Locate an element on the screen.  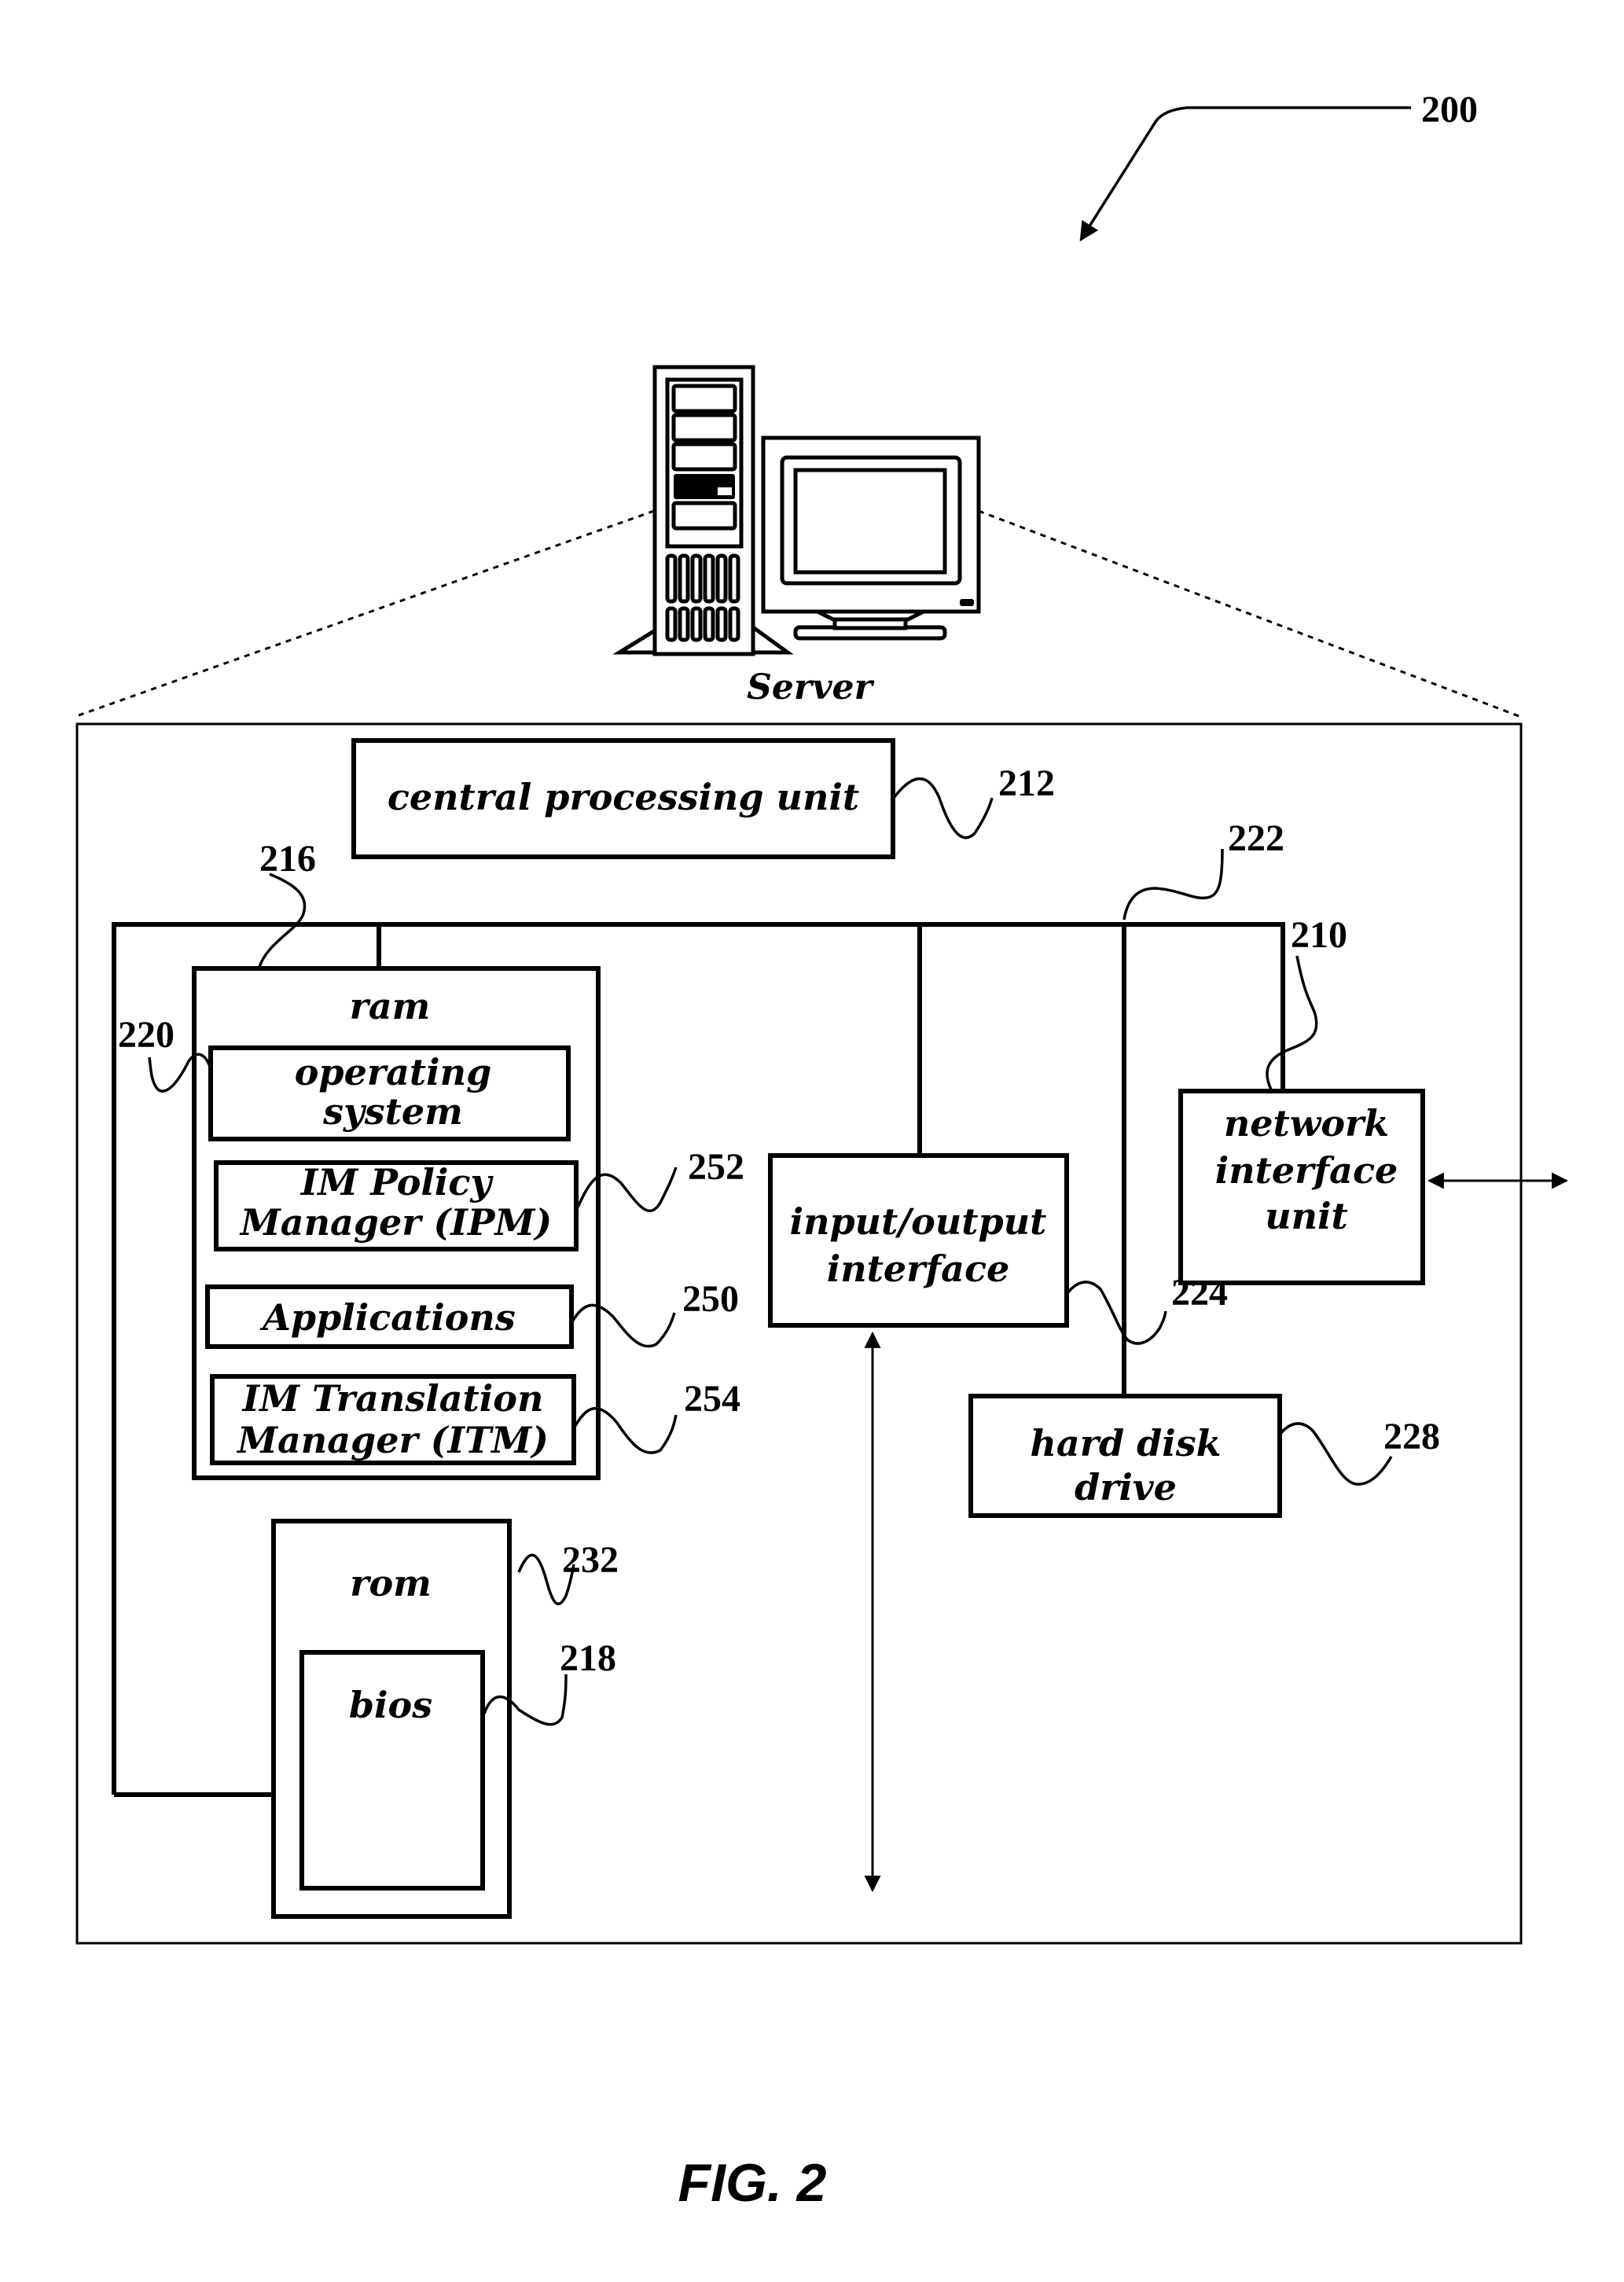
nic-leader-line is located at coordinates (1292, 1022).